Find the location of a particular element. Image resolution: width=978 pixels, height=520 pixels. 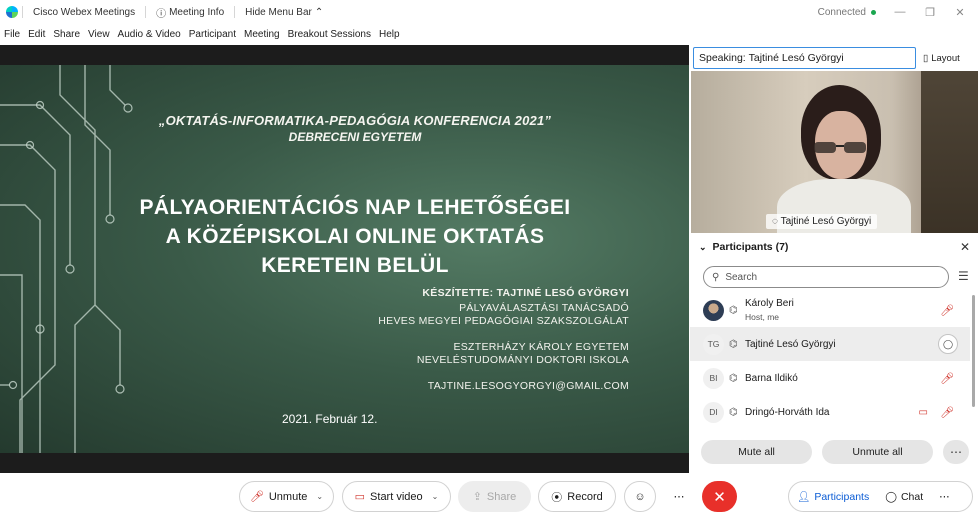

participant-list-scrollbar is located at coordinates (973, 351).